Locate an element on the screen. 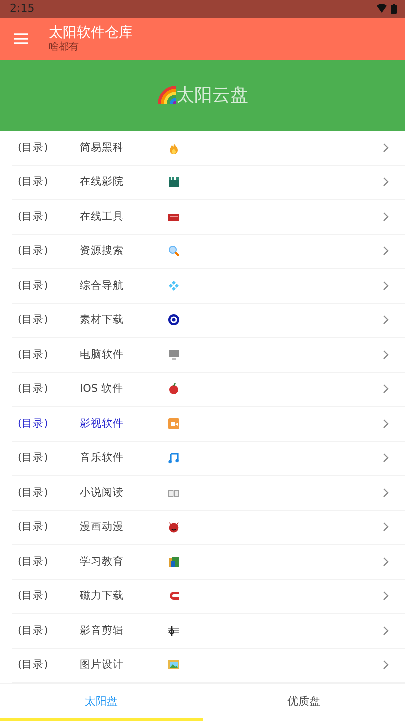 The image size is (405, 721). list-item: (目录) 在线工具 is located at coordinates (208, 217).